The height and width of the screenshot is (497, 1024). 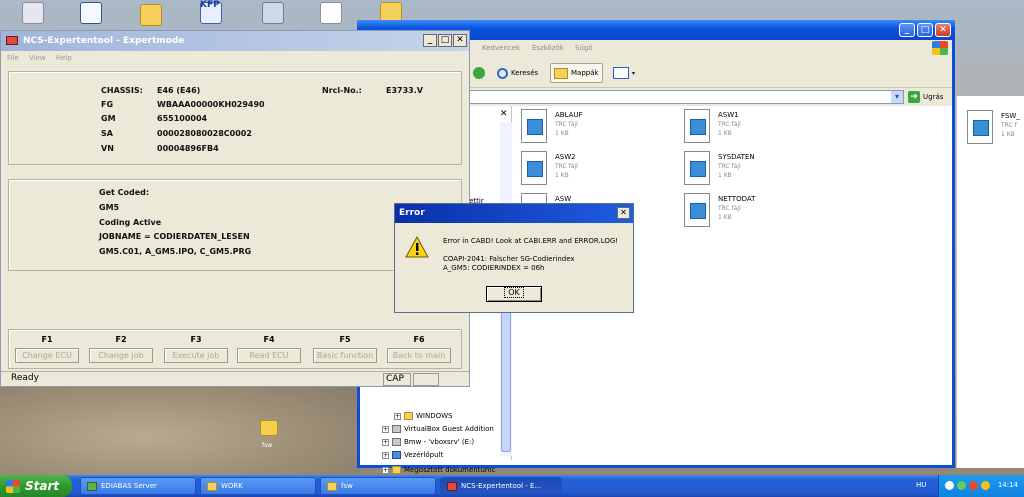 I want to click on system-tray: 14:14, so click(x=981, y=486).